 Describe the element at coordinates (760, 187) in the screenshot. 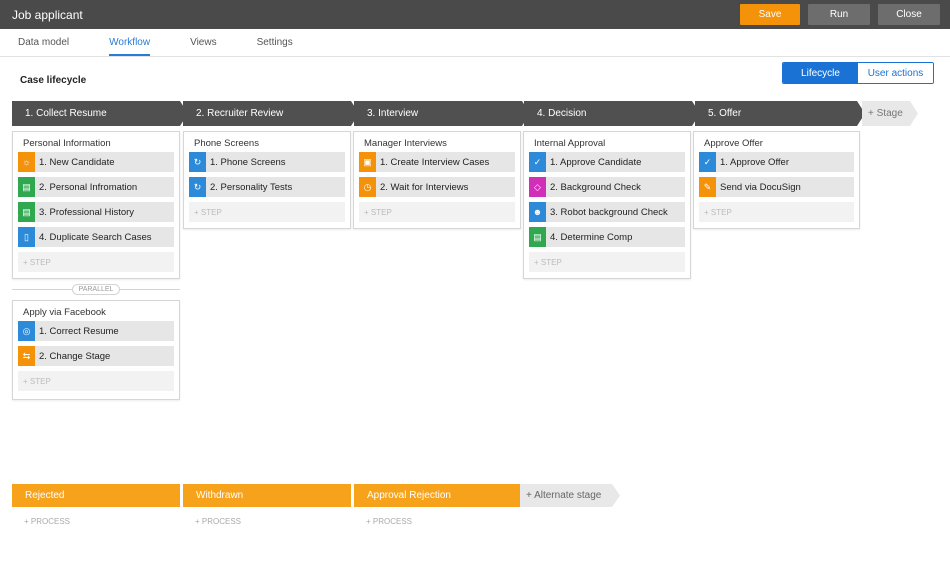

I see `step-label: Send via DocuSign` at that location.